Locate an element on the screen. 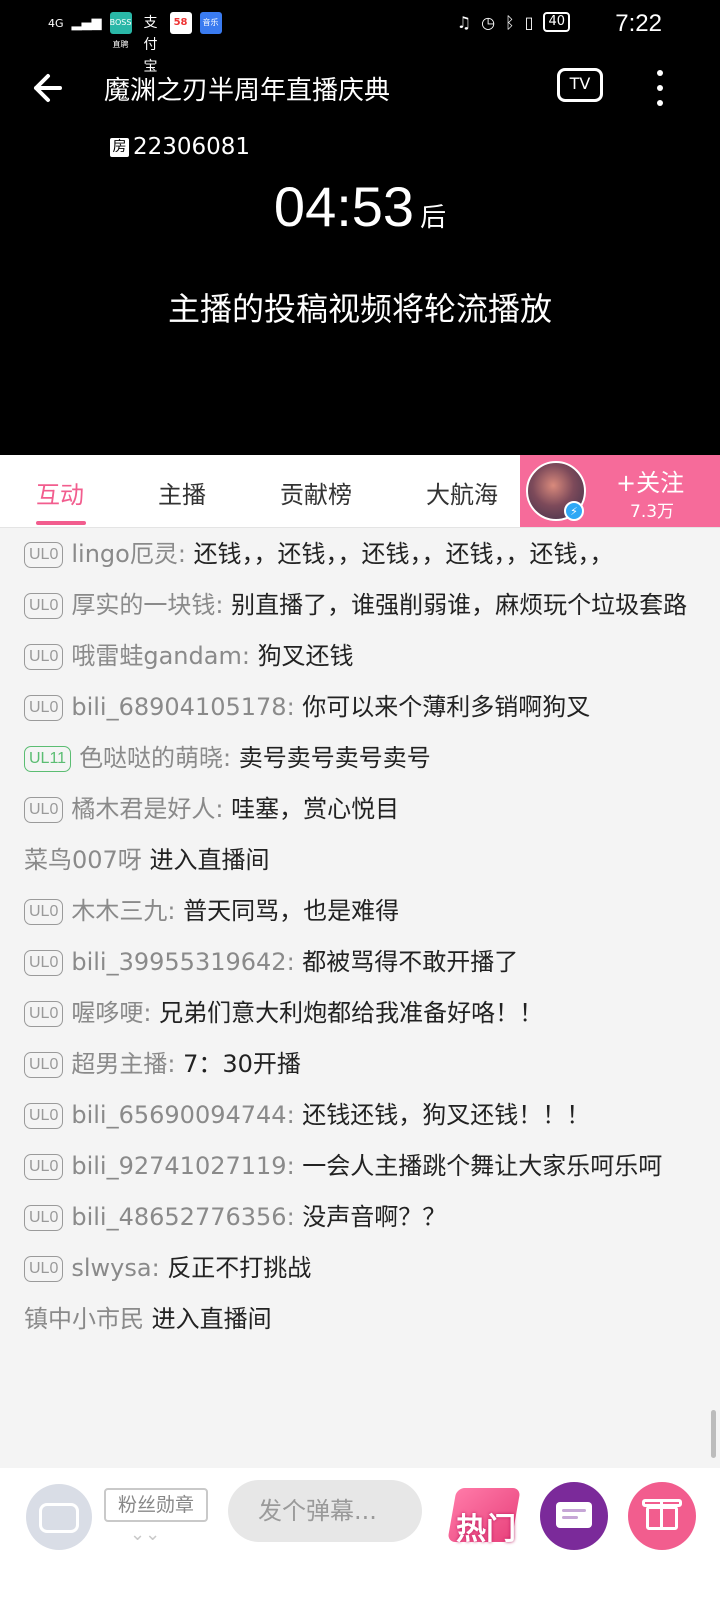  follow-button: ⚡ +关注 7.3万 is located at coordinates (620, 491).